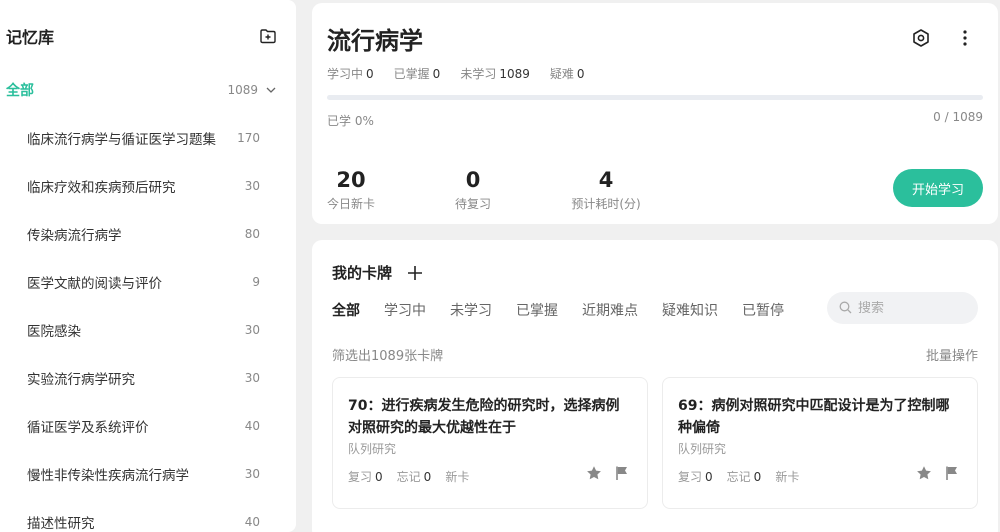  Describe the element at coordinates (921, 38) in the screenshot. I see `settings-icon` at that location.